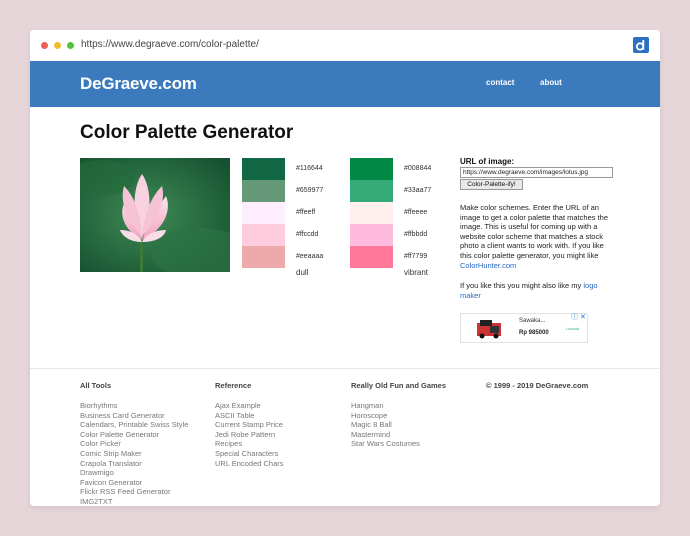  I want to click on minimize-window-button, so click(57, 45).